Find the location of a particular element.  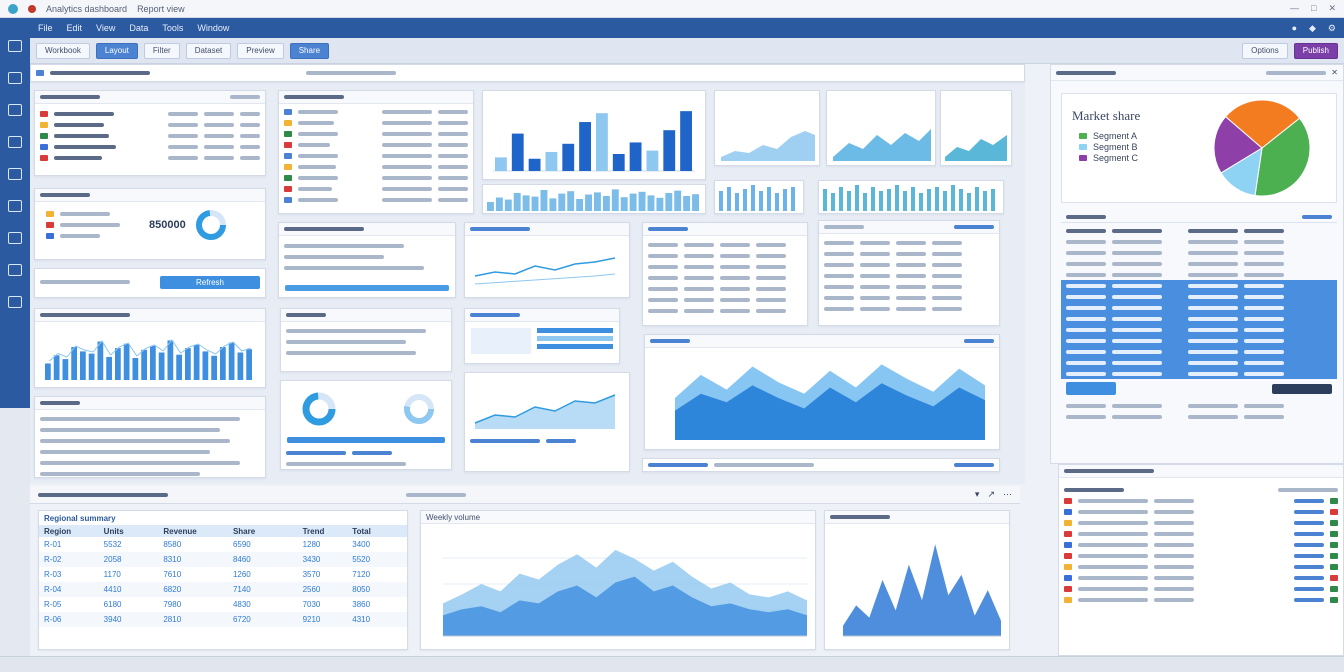

legend-label: Segment C is located at coordinates (1115, 158).